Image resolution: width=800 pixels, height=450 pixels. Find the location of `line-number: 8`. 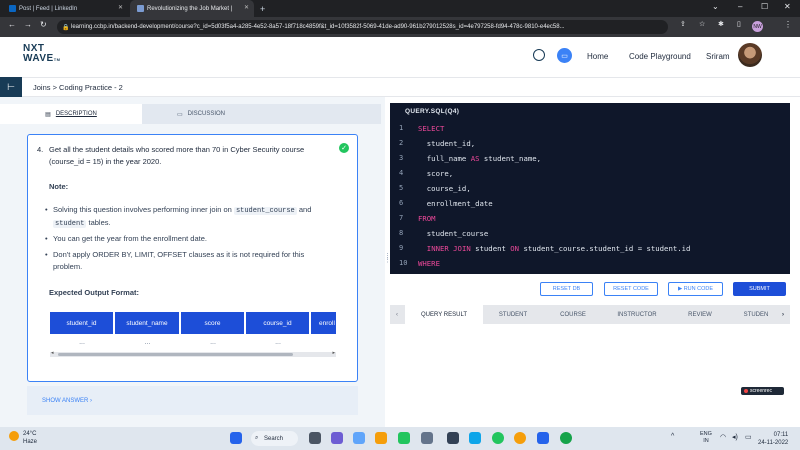

line-number: 8 is located at coordinates (401, 233).